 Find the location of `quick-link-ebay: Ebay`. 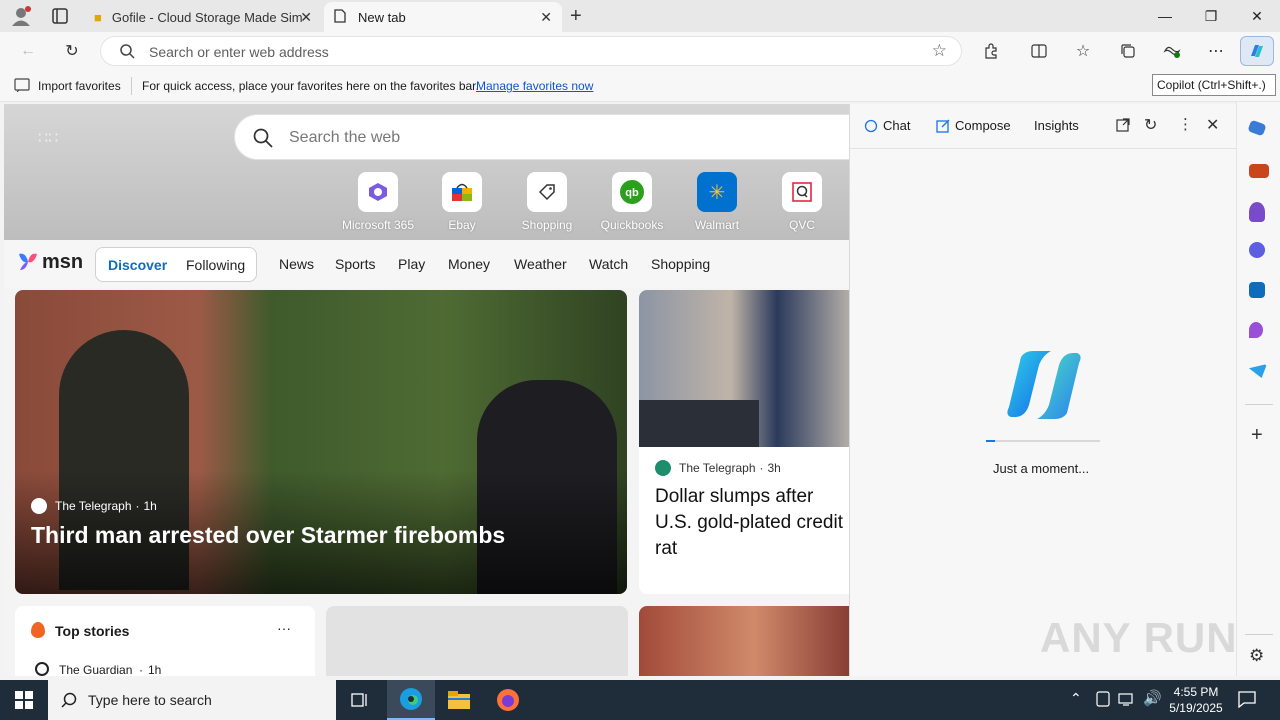

quick-link-ebay: Ebay is located at coordinates (462, 202).